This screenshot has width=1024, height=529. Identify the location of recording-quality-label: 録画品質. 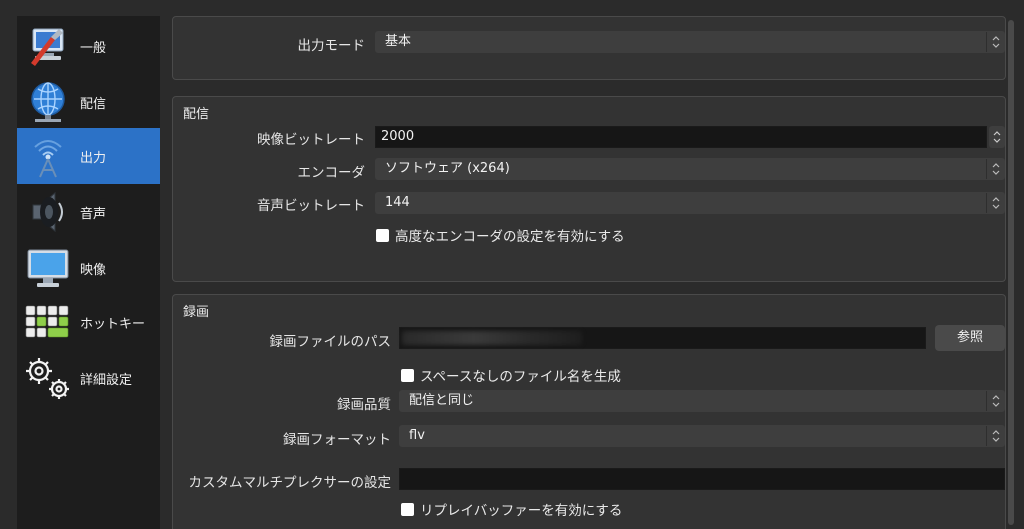
(364, 405).